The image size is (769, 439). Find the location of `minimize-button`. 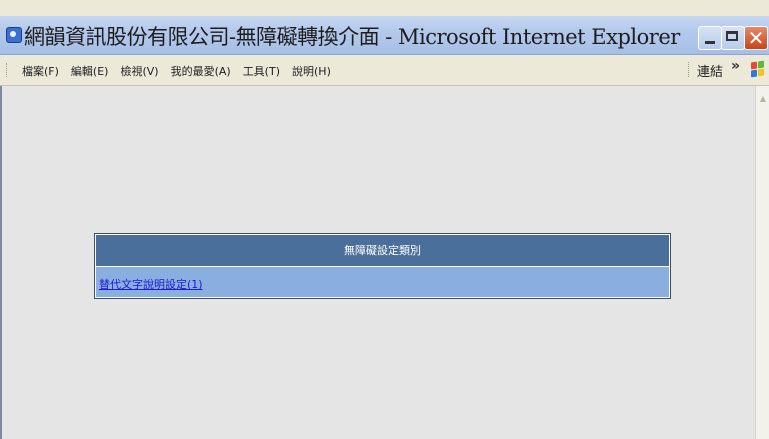

minimize-button is located at coordinates (710, 38).